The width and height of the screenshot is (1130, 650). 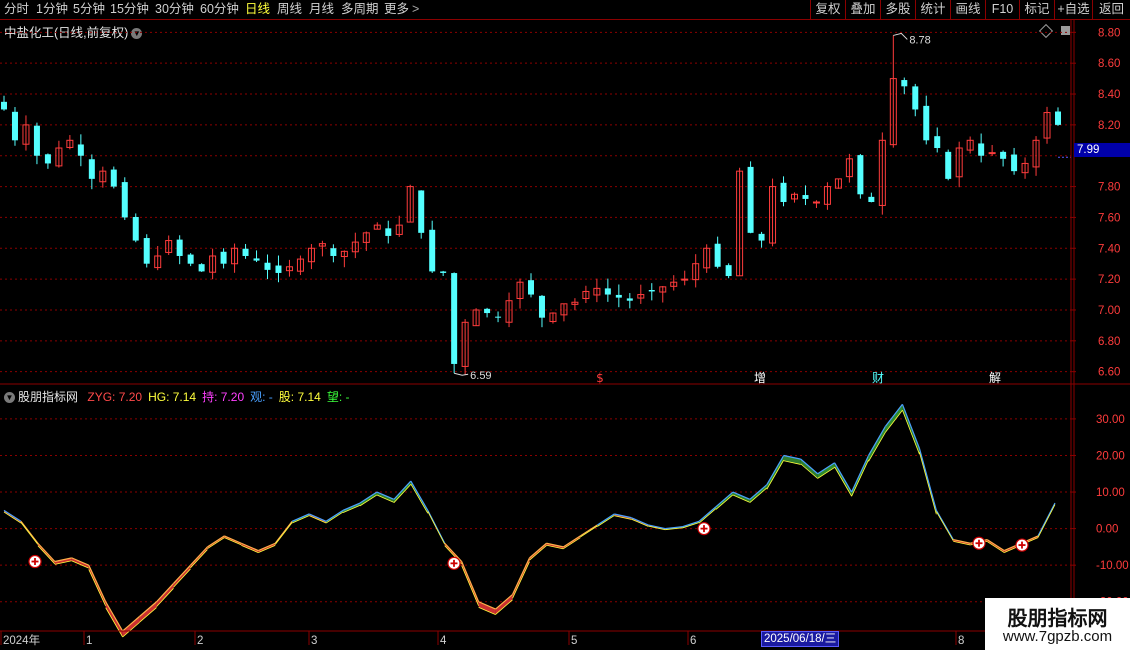 I want to click on time-tick-label: 5, so click(x=574, y=641).